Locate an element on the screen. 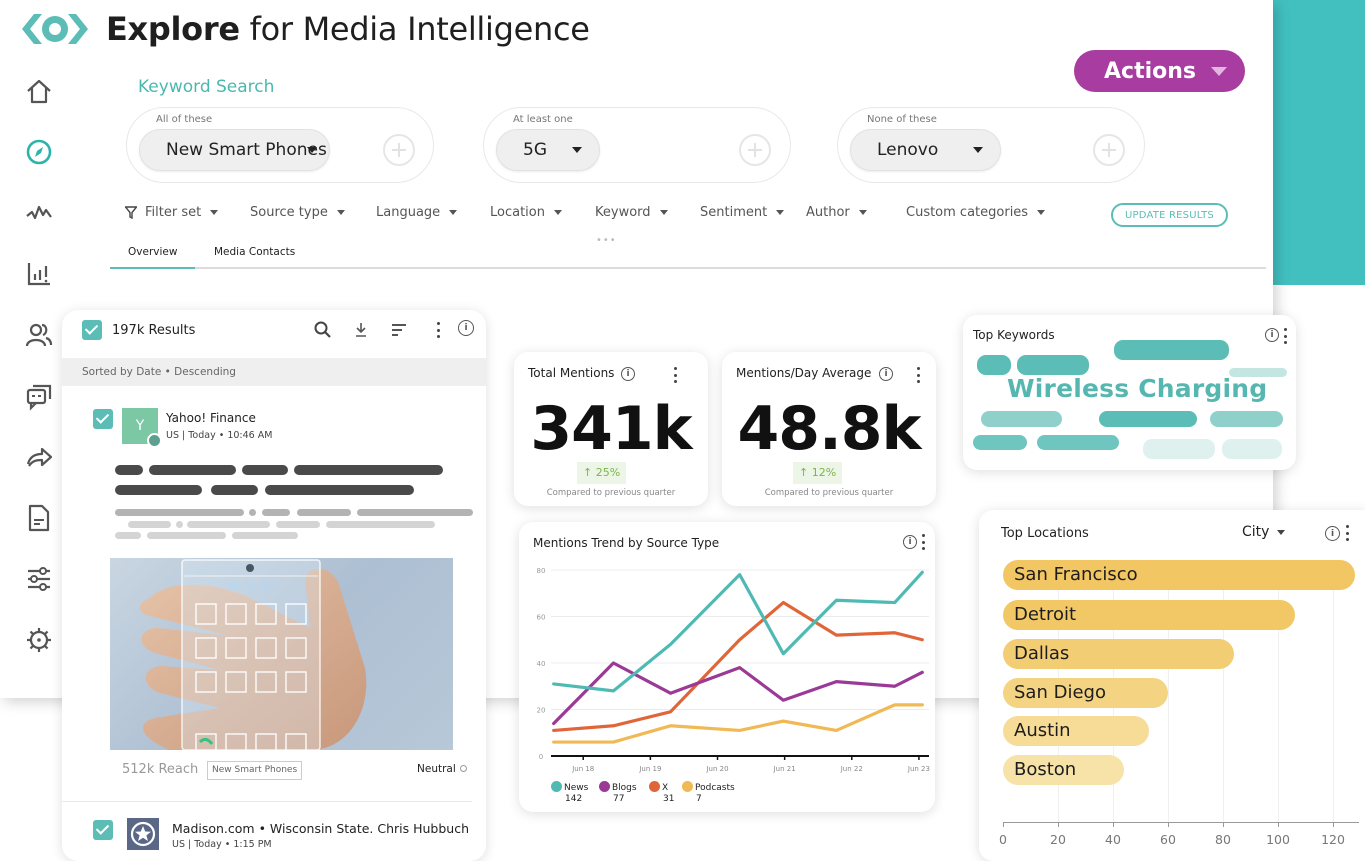  filter-author: Author is located at coordinates (836, 212).